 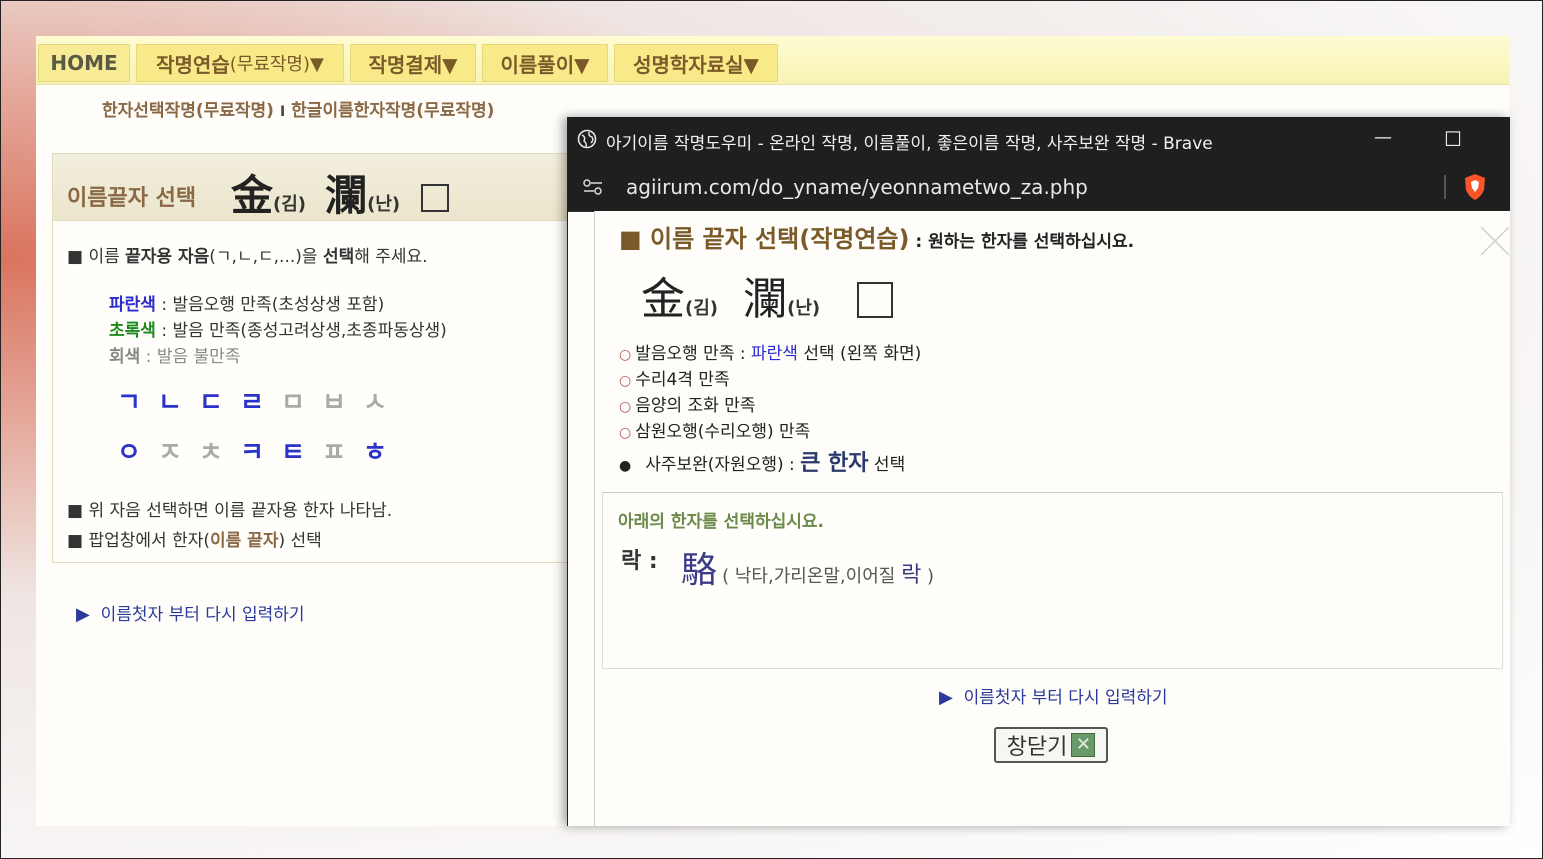 I want to click on crit3: 음양의 조화 만족, so click(x=695, y=406).